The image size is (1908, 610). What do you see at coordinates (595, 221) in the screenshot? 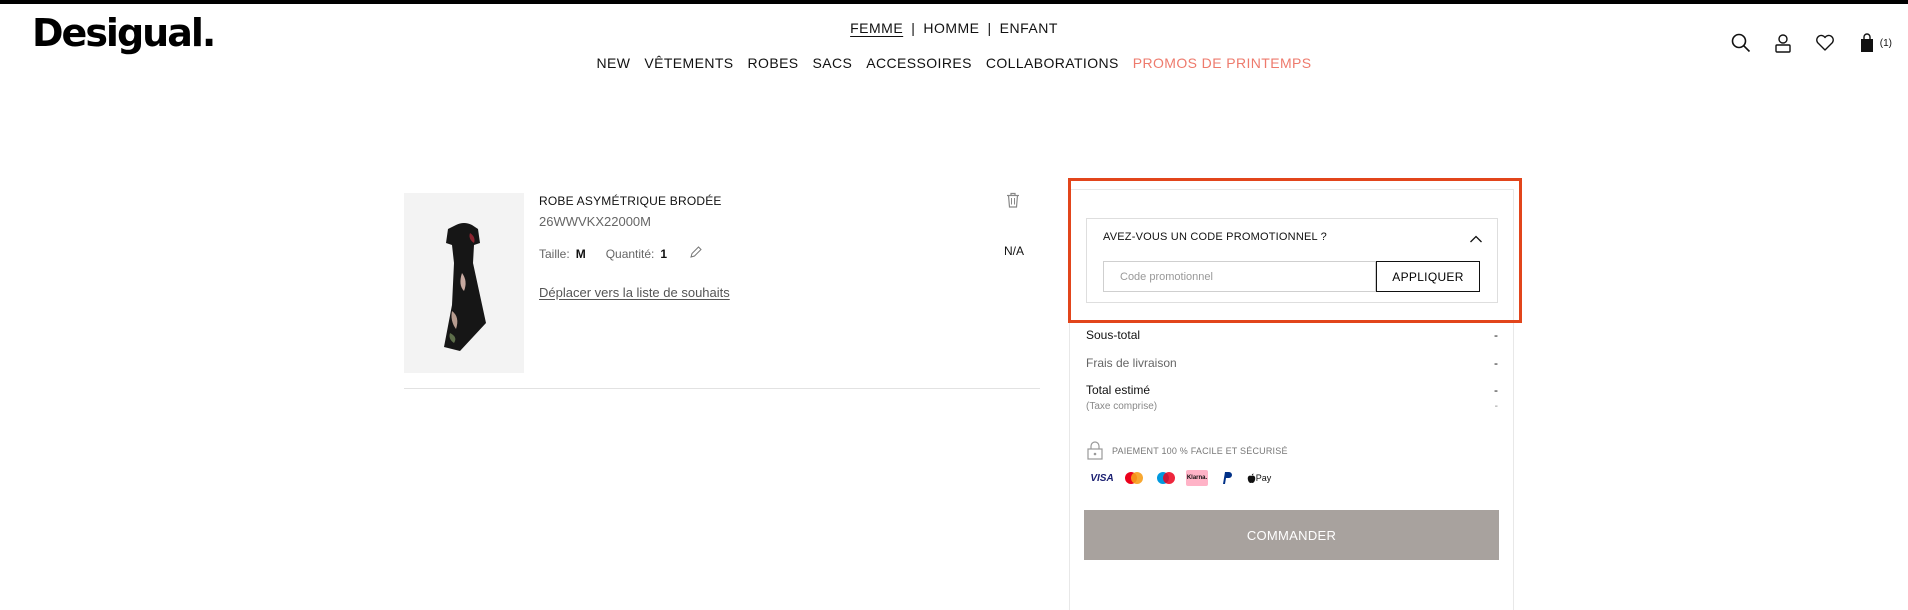
I see `product-reference: 26WWVKX22000M` at bounding box center [595, 221].